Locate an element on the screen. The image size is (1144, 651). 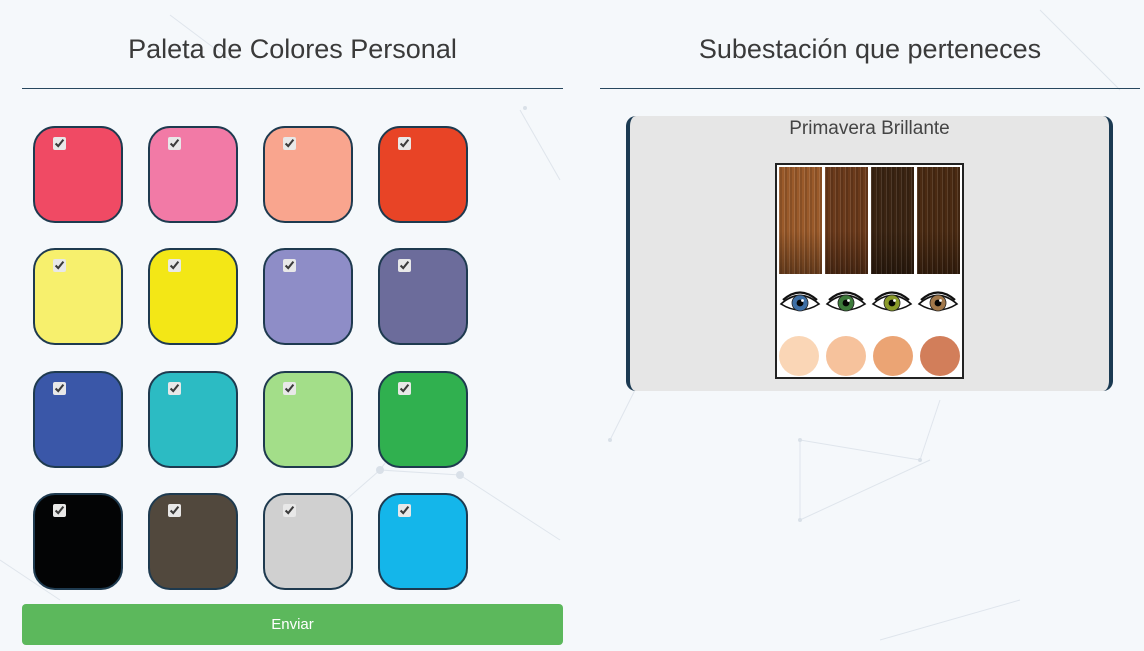
hair-color-row is located at coordinates (869, 220).